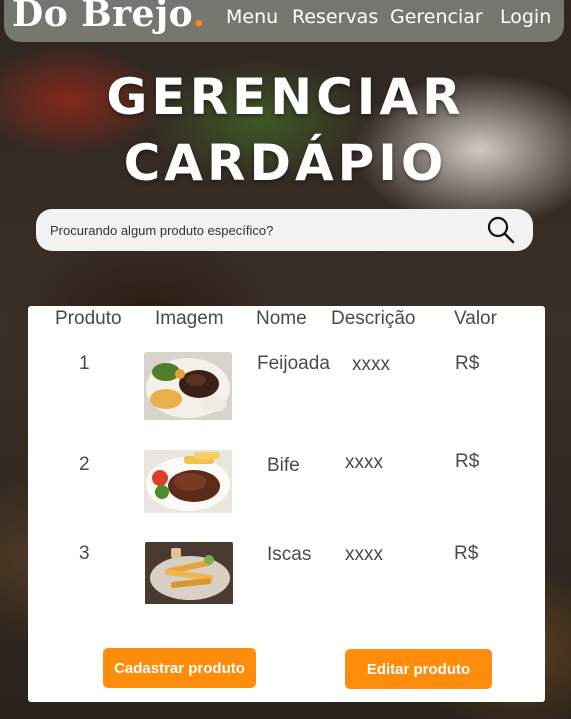  I want to click on row-2-produto: 2, so click(84, 464).